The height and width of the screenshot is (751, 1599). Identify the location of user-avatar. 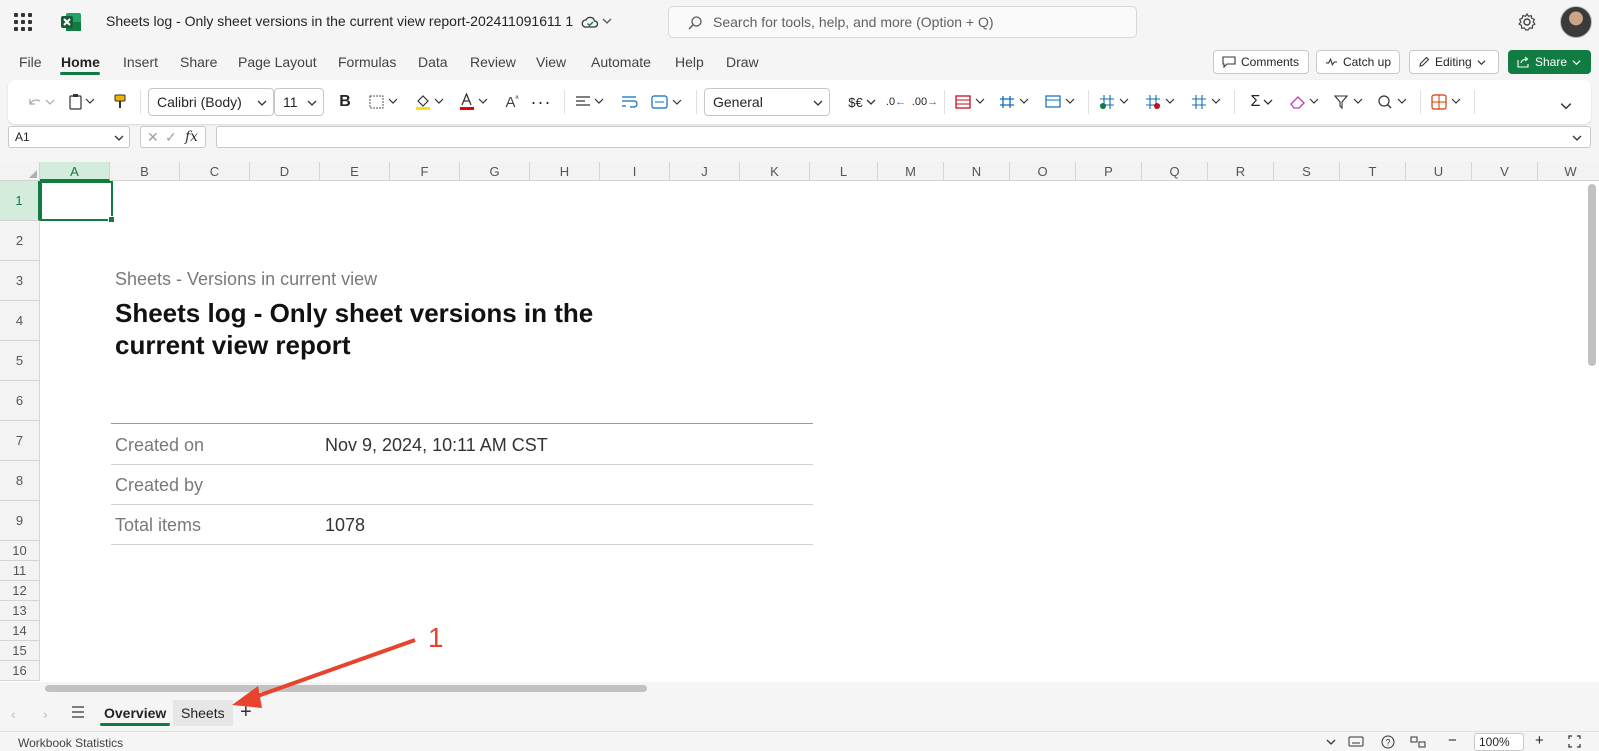
(1576, 22).